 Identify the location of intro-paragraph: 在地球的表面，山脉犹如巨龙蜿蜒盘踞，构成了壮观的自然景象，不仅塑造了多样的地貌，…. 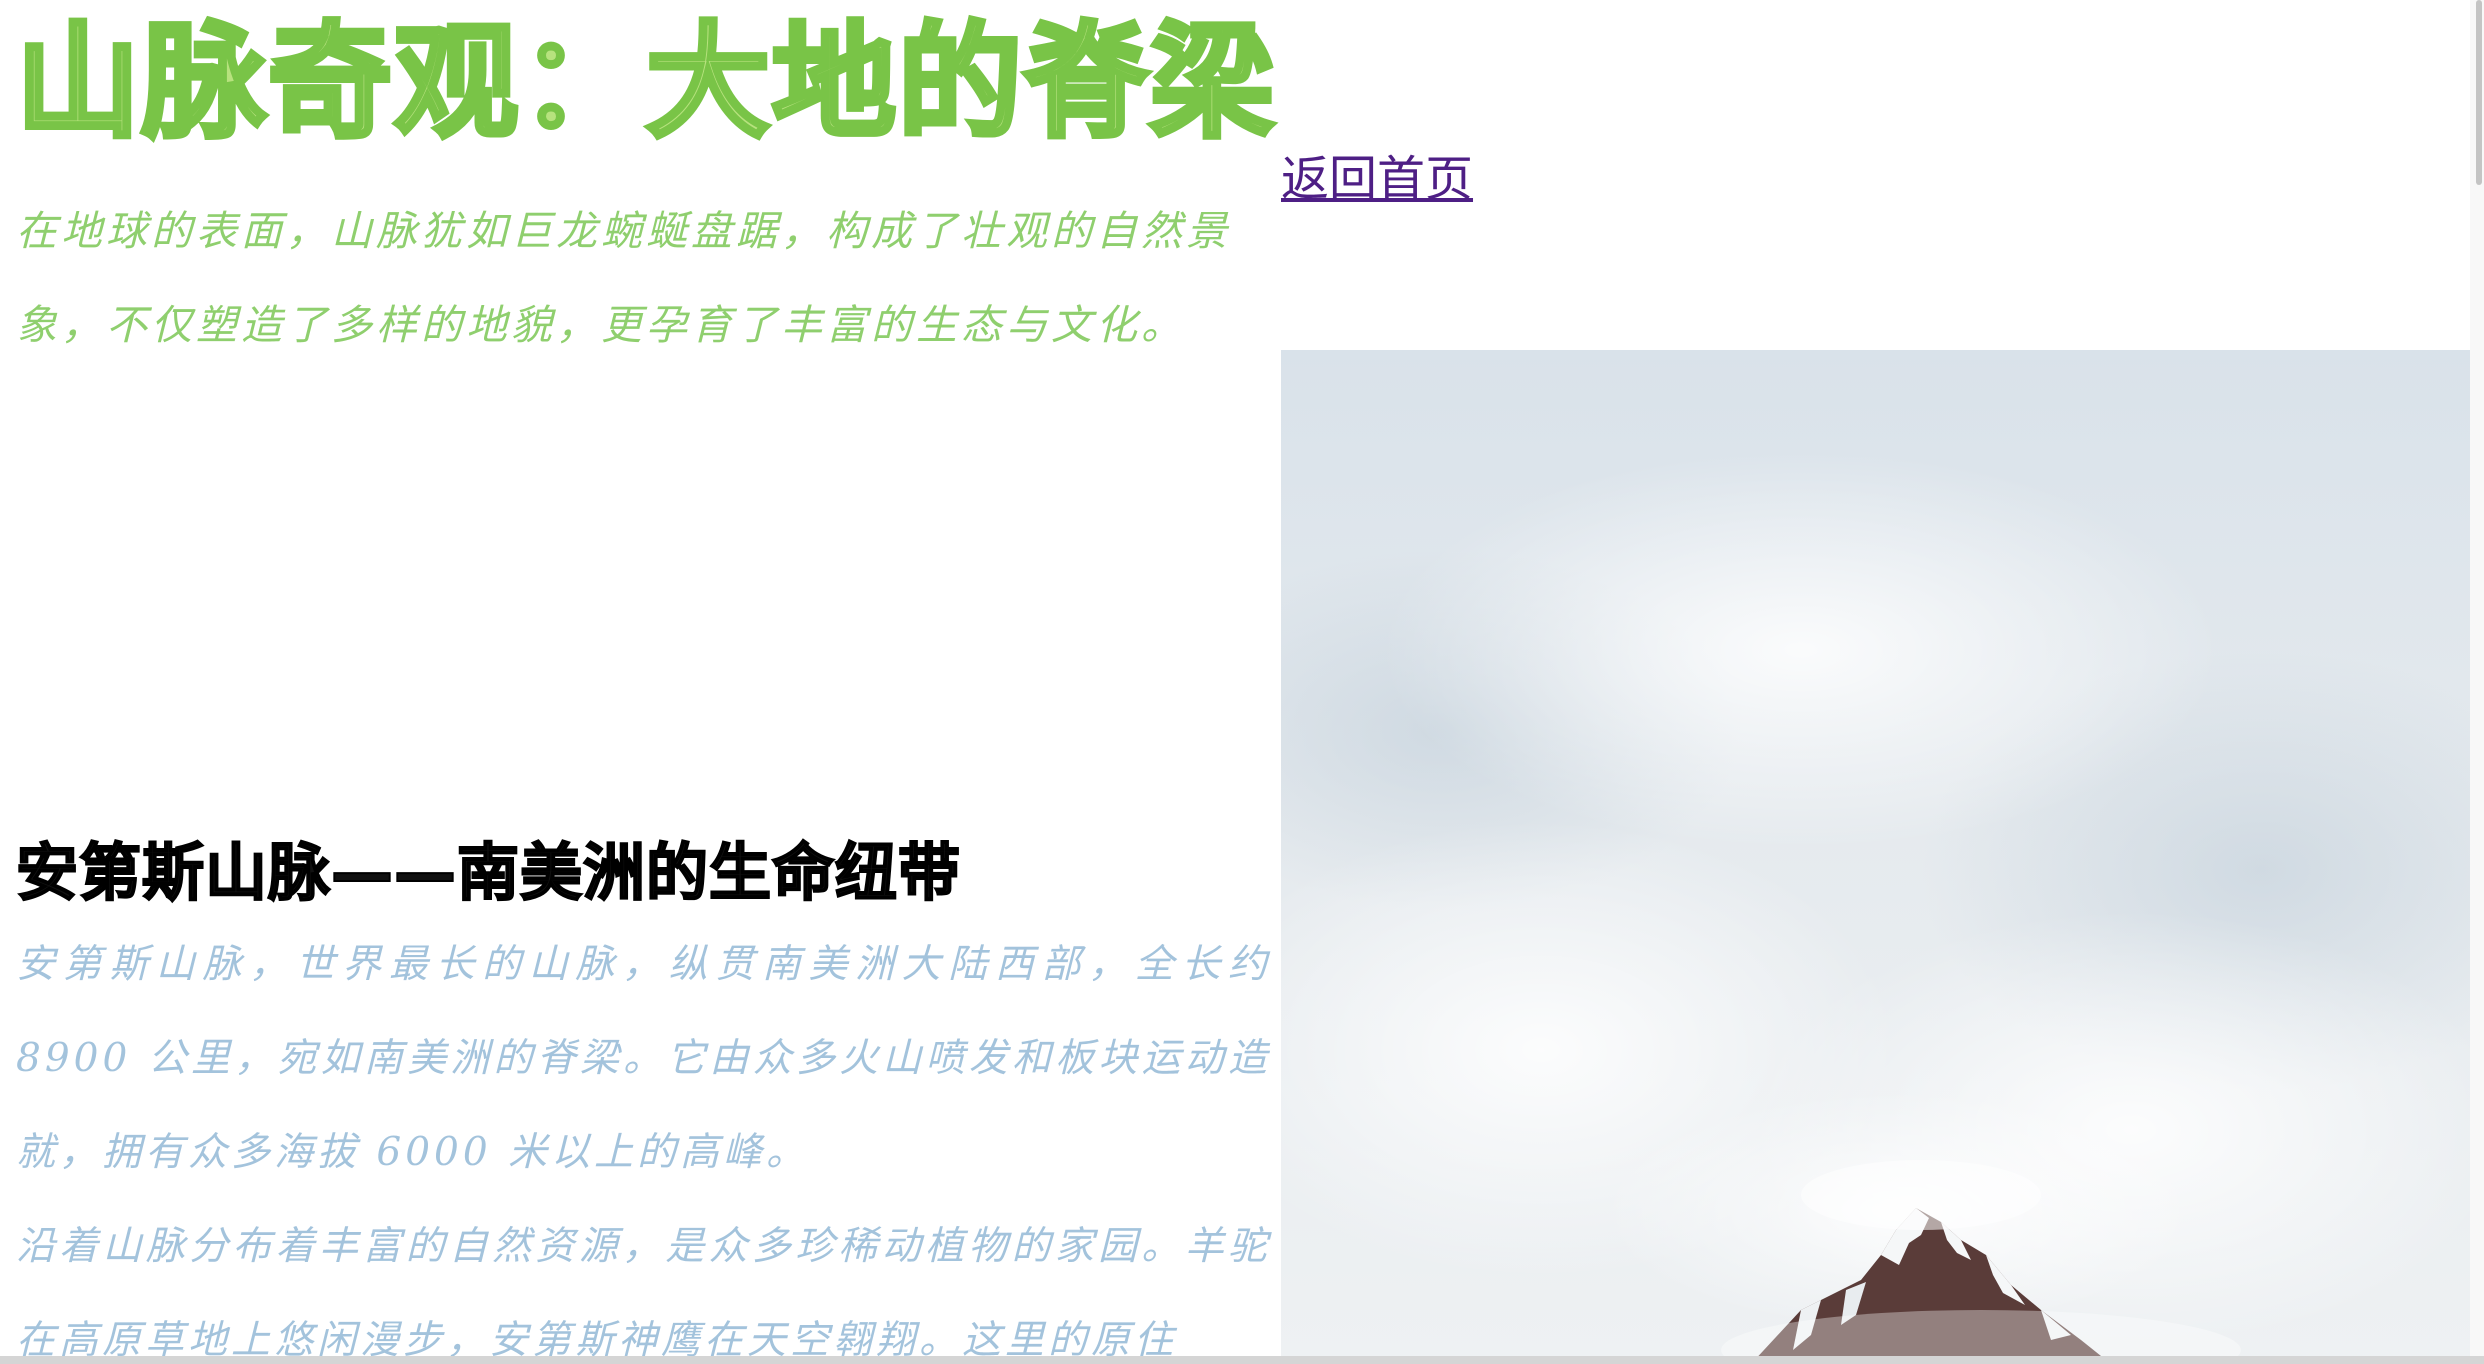
(623, 278).